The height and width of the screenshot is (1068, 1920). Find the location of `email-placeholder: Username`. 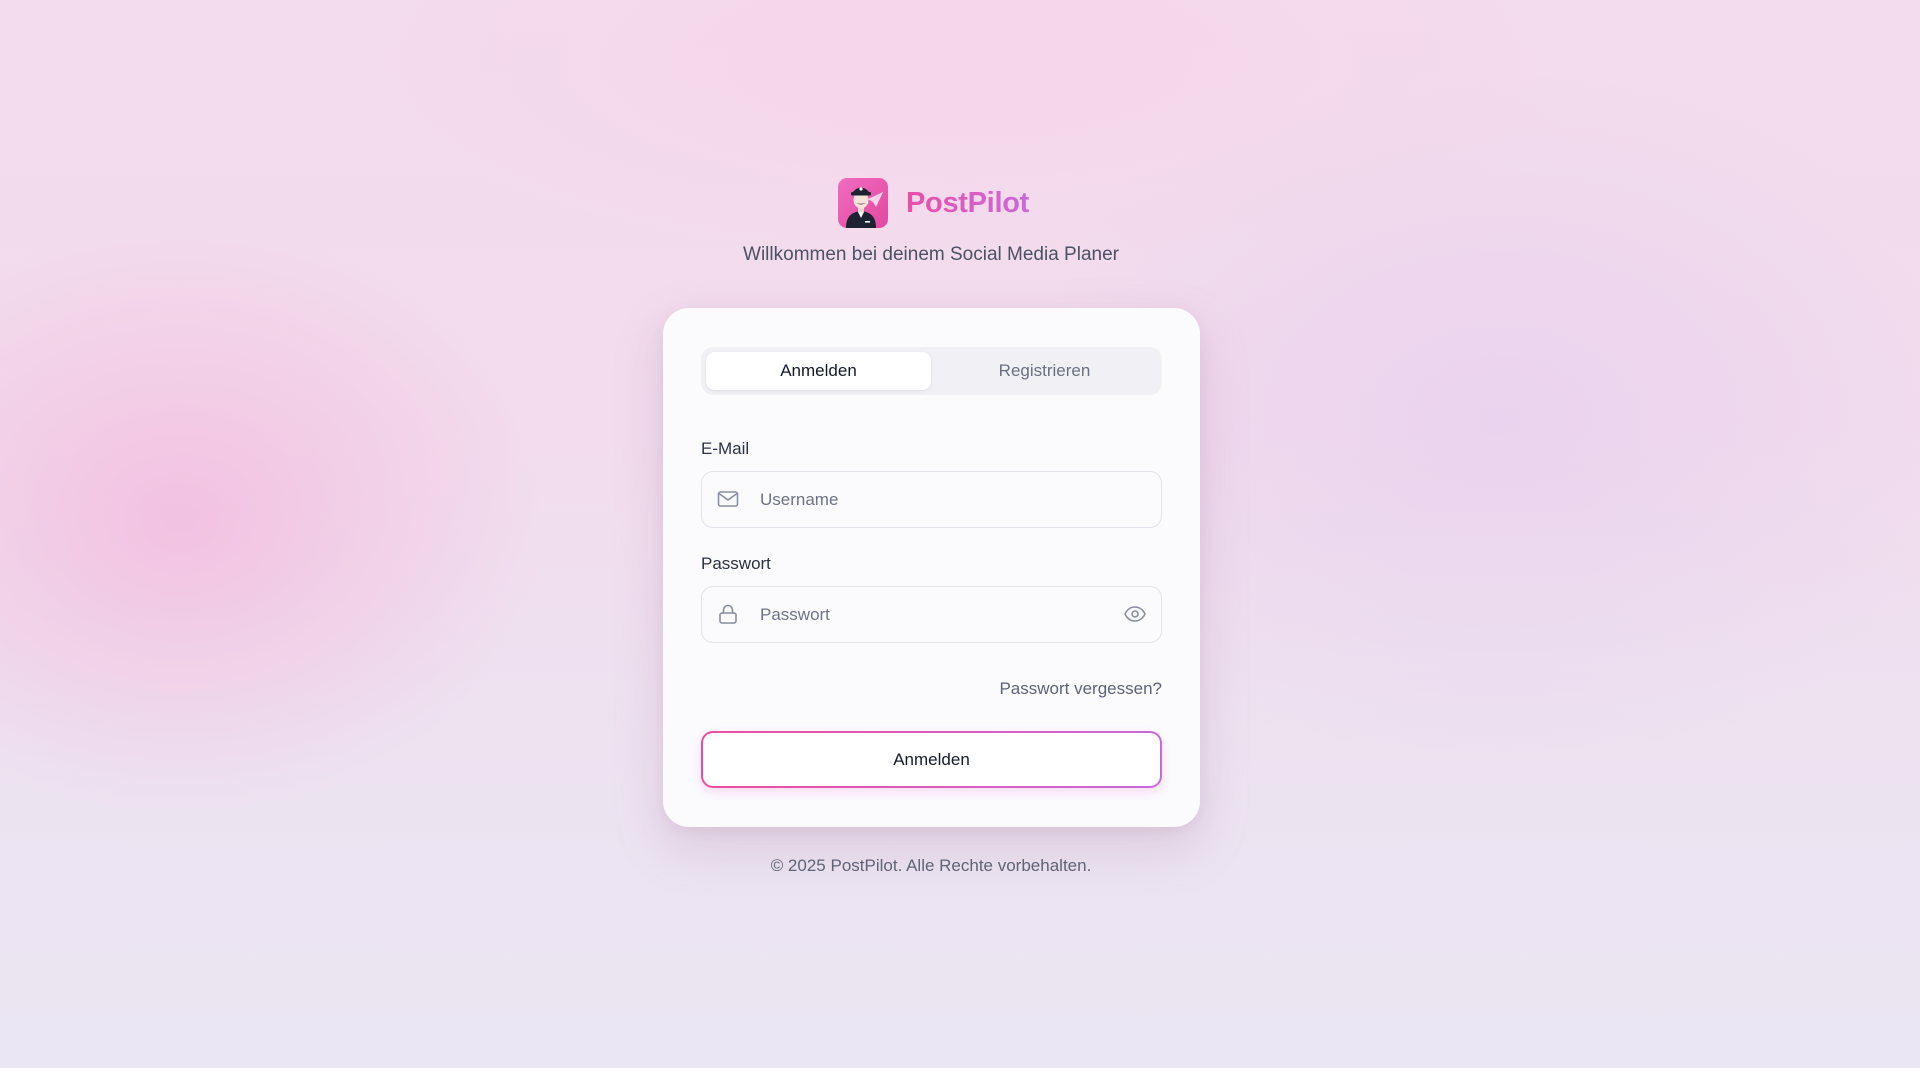

email-placeholder: Username is located at coordinates (799, 499).